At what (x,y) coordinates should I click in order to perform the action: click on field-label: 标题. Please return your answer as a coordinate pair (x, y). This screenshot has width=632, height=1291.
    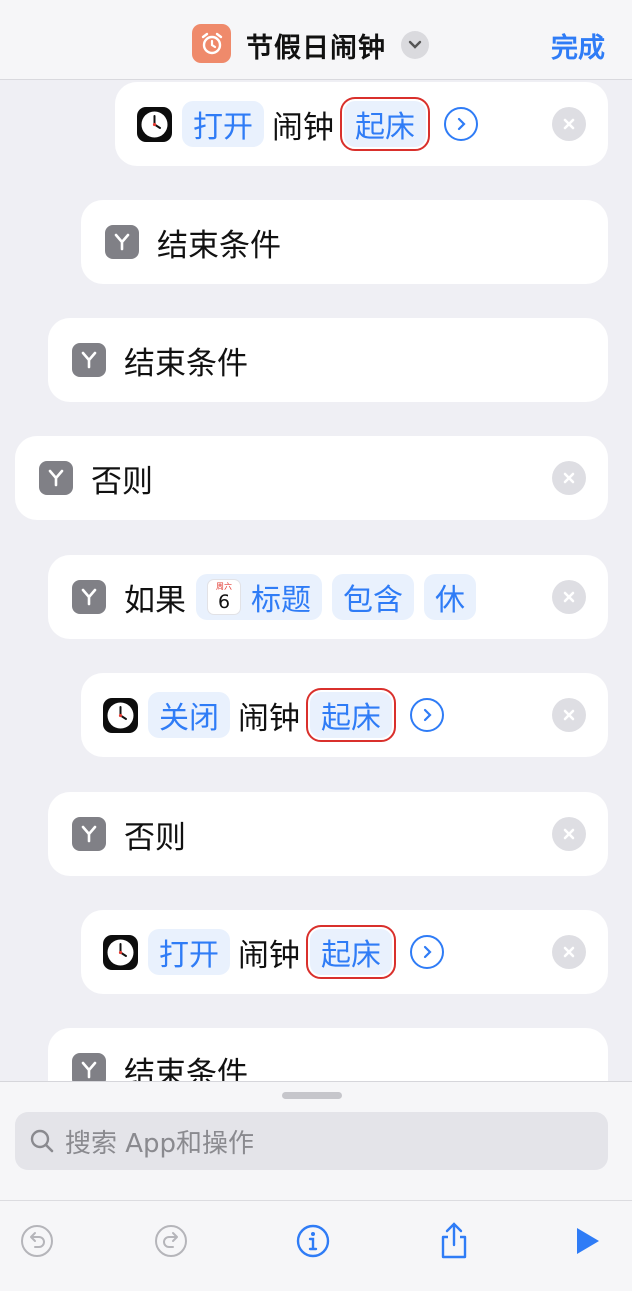
    Looking at the image, I should click on (281, 600).